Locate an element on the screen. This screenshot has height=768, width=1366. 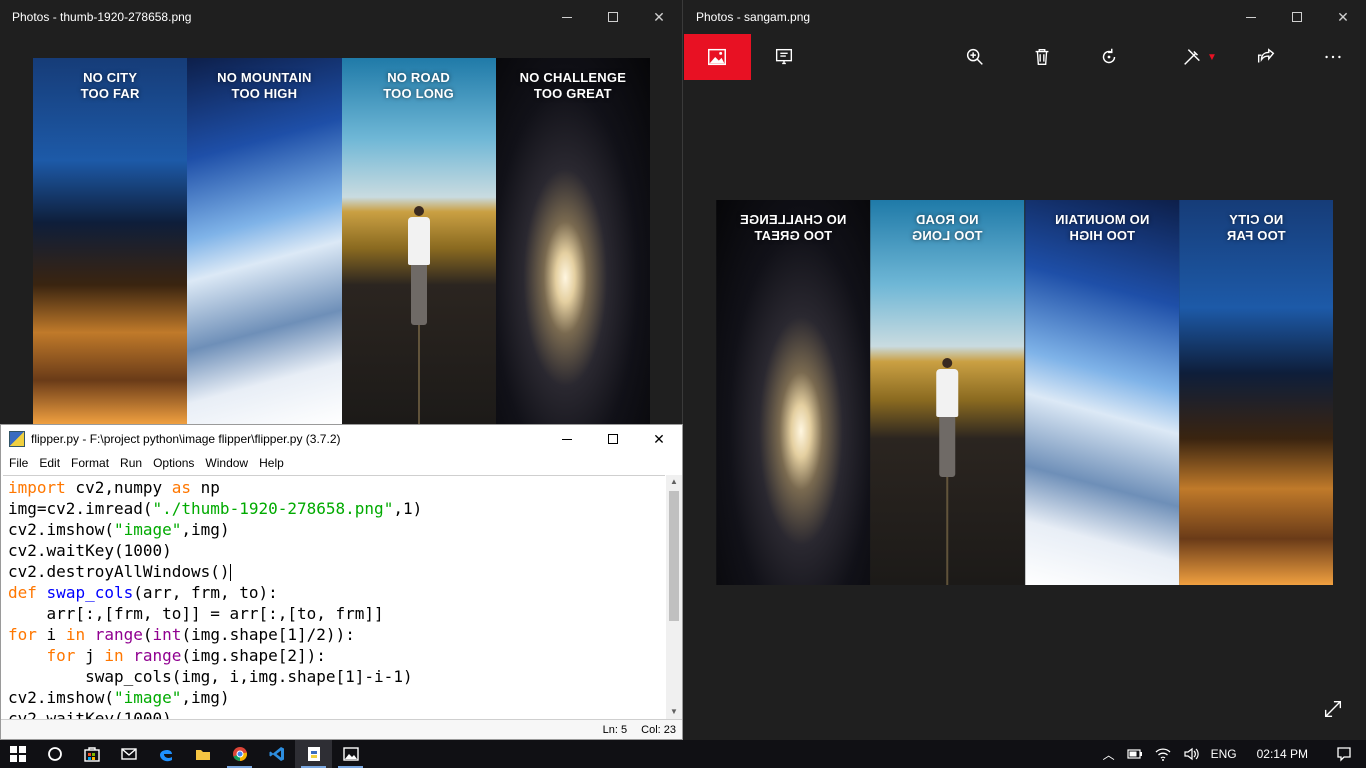
taskbar-idle is located at coordinates (313, 754).